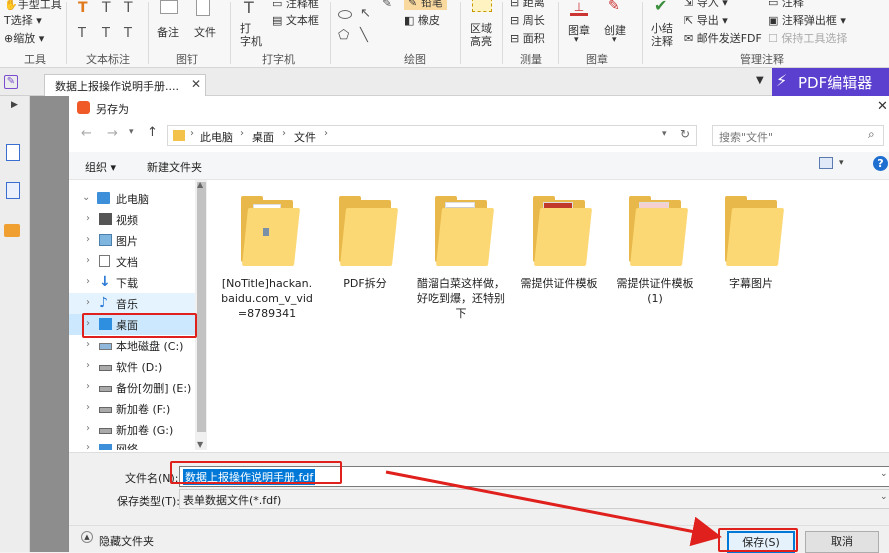 This screenshot has height=553, width=889. What do you see at coordinates (83, 8) in the screenshot?
I see `highlight-text-icon: T` at bounding box center [83, 8].